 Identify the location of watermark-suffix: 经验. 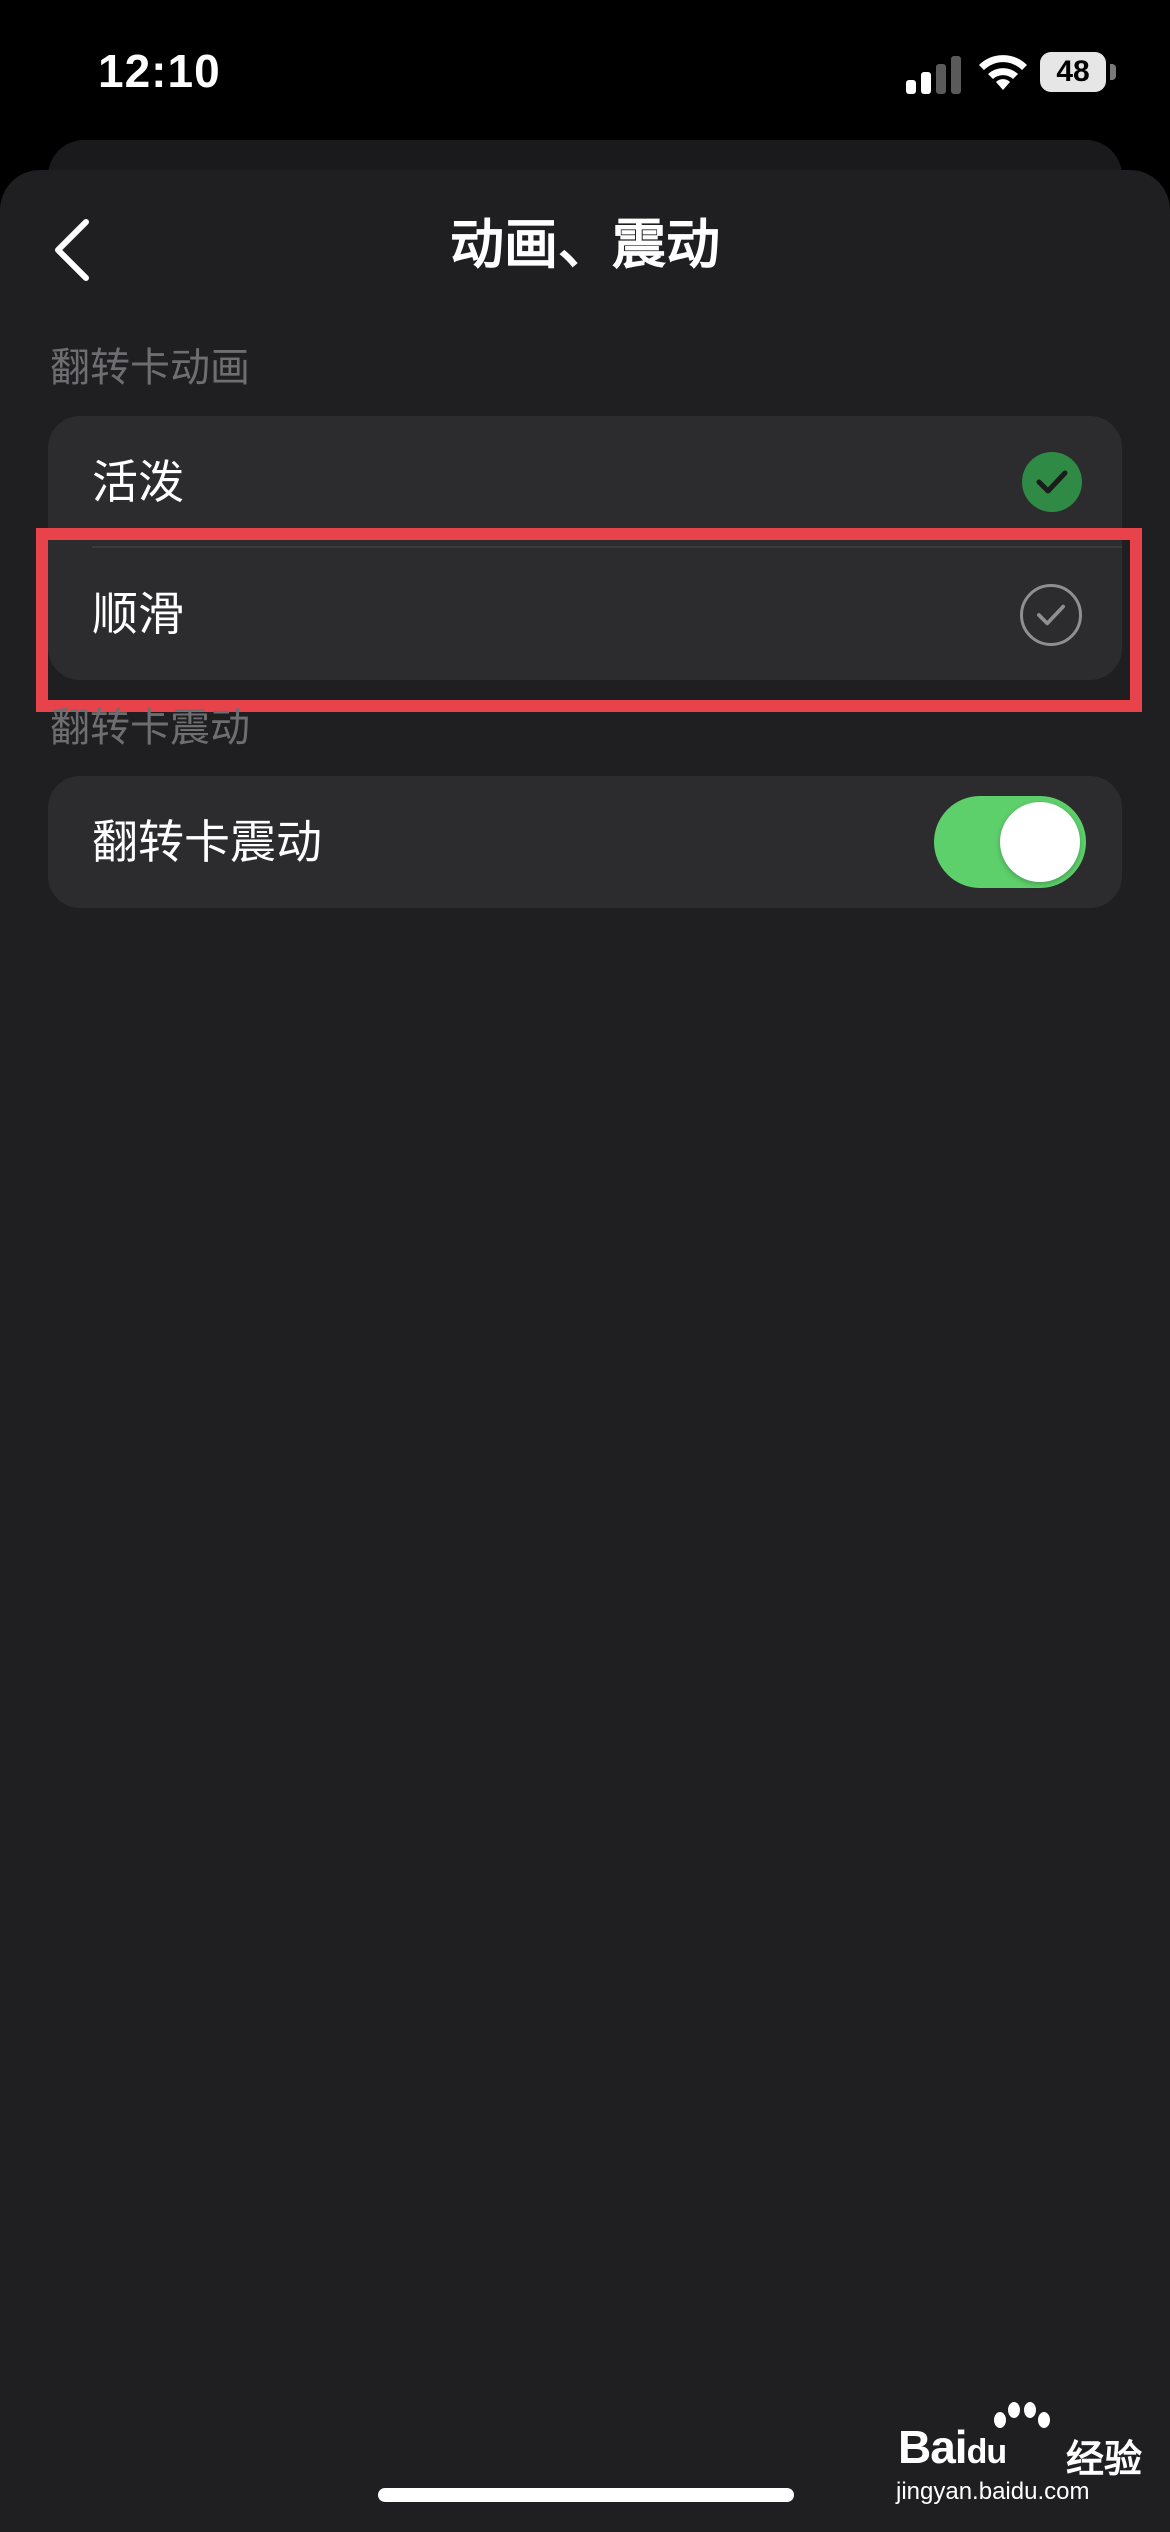
(1104, 2459).